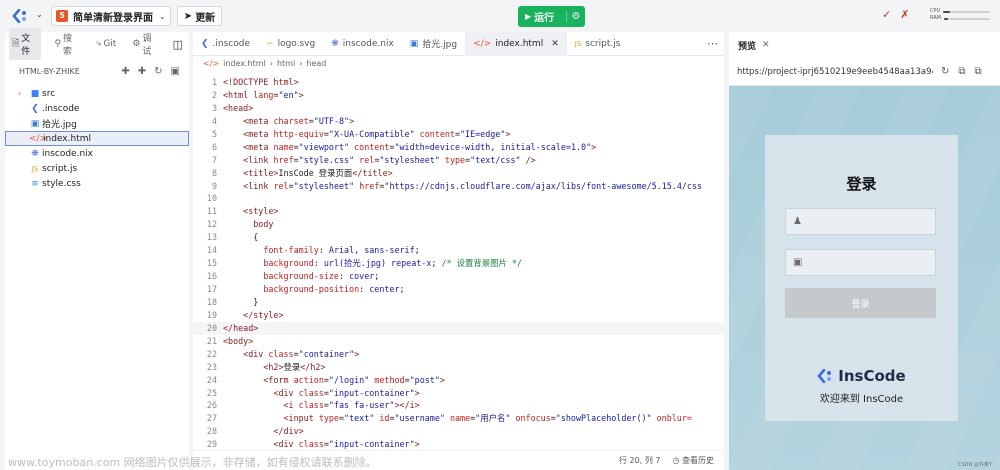 This screenshot has width=1000, height=470. I want to click on reload-icon: ↻, so click(945, 71).